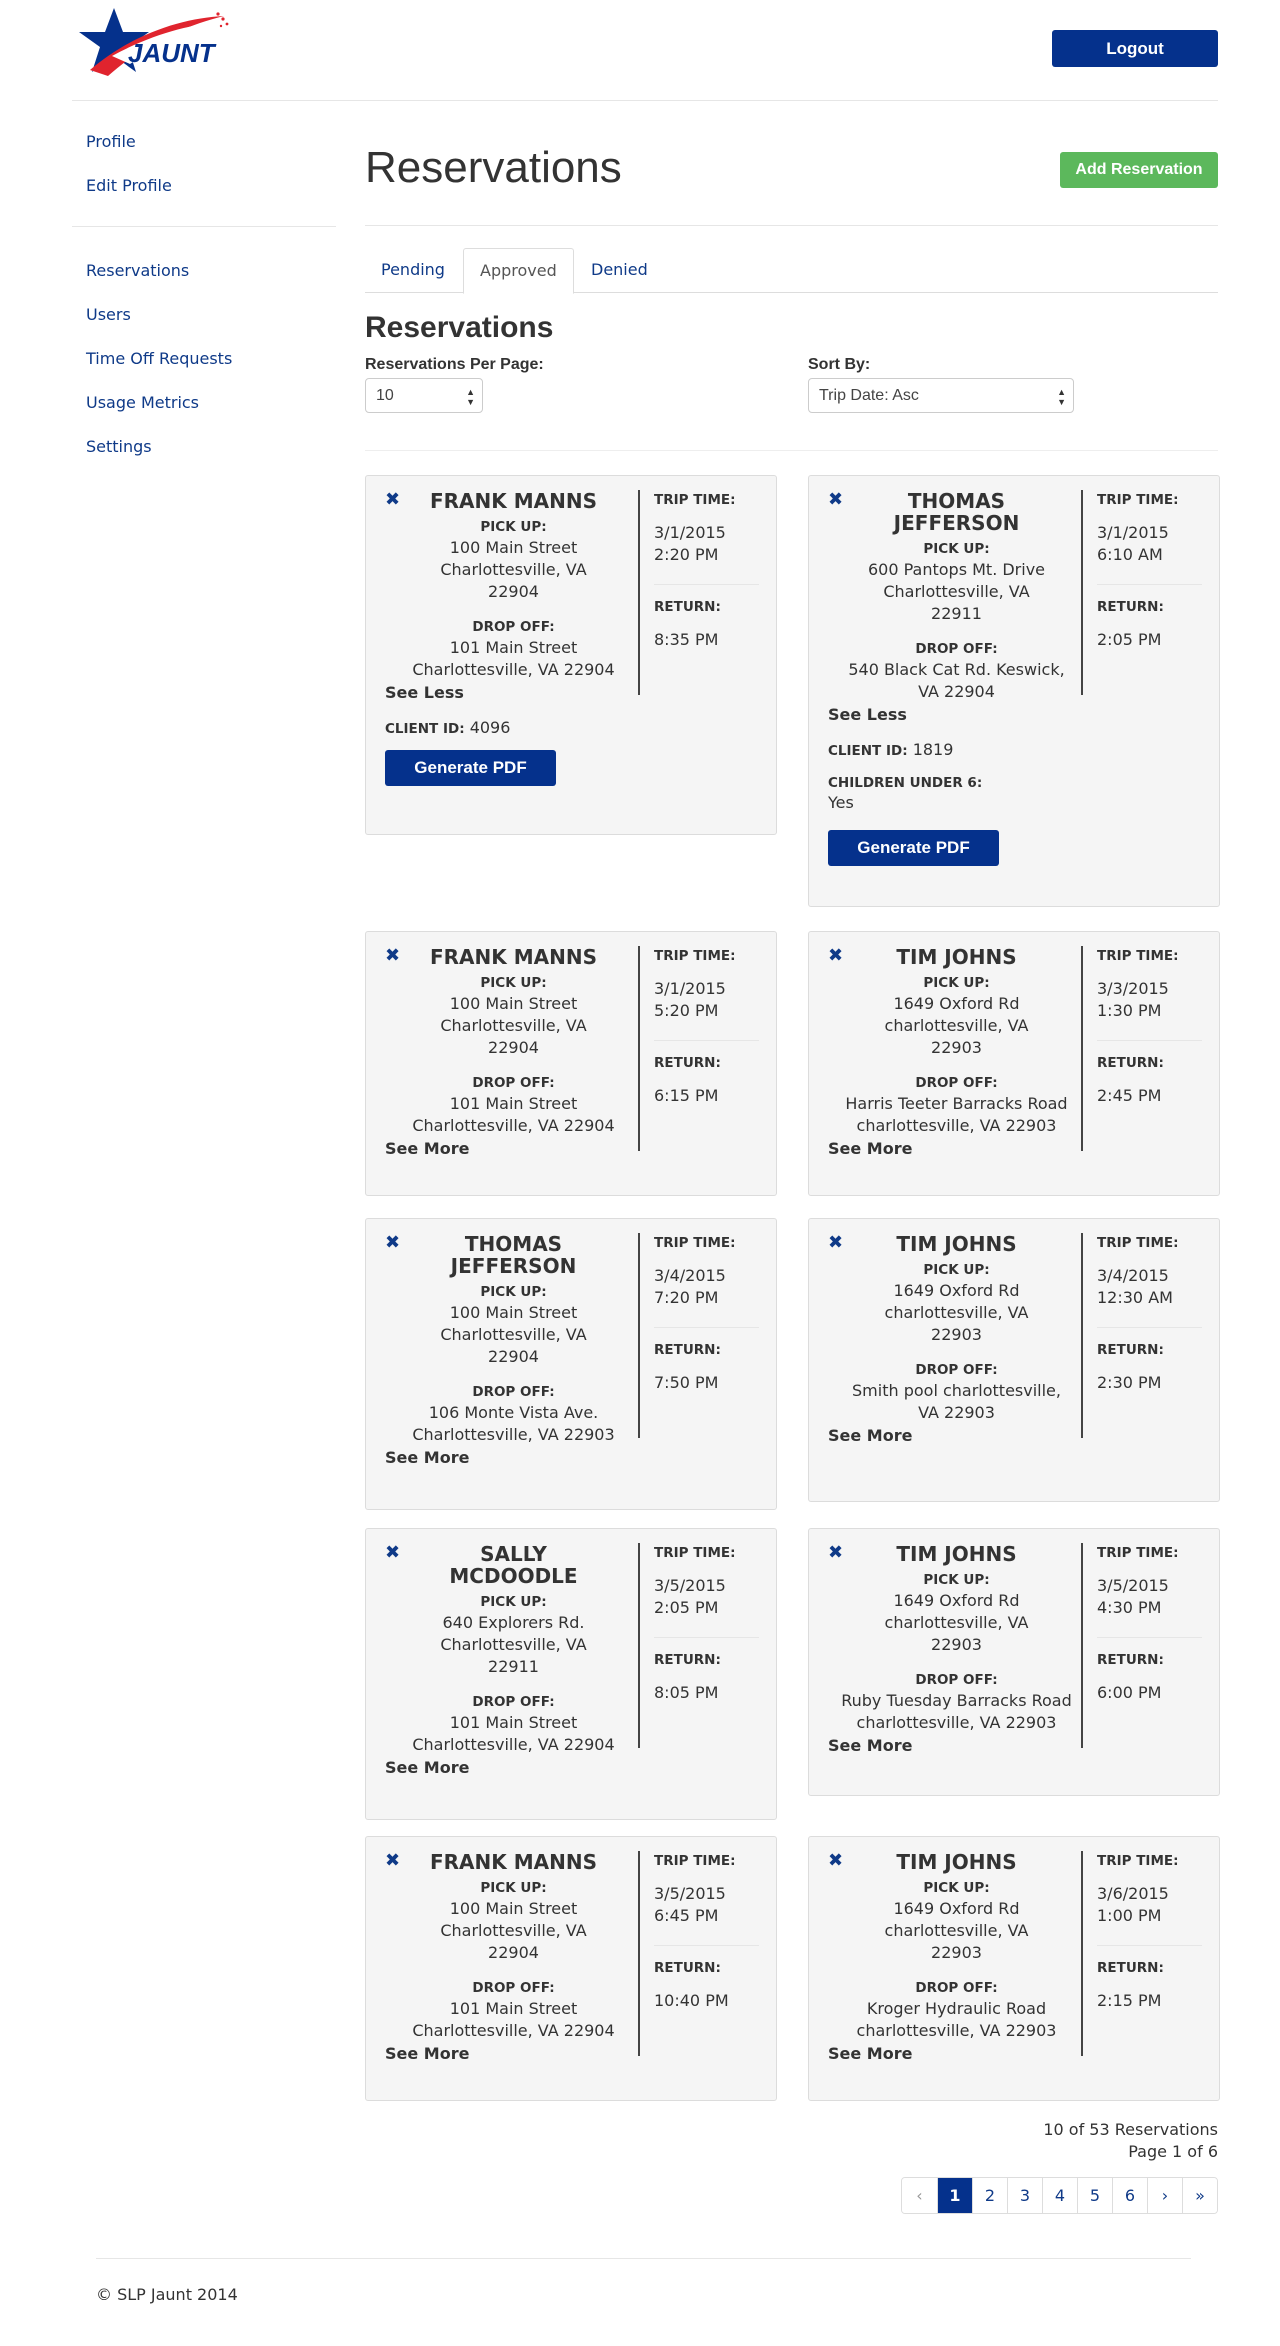  I want to click on logo-wordmark: JAUNT, so click(172, 53).